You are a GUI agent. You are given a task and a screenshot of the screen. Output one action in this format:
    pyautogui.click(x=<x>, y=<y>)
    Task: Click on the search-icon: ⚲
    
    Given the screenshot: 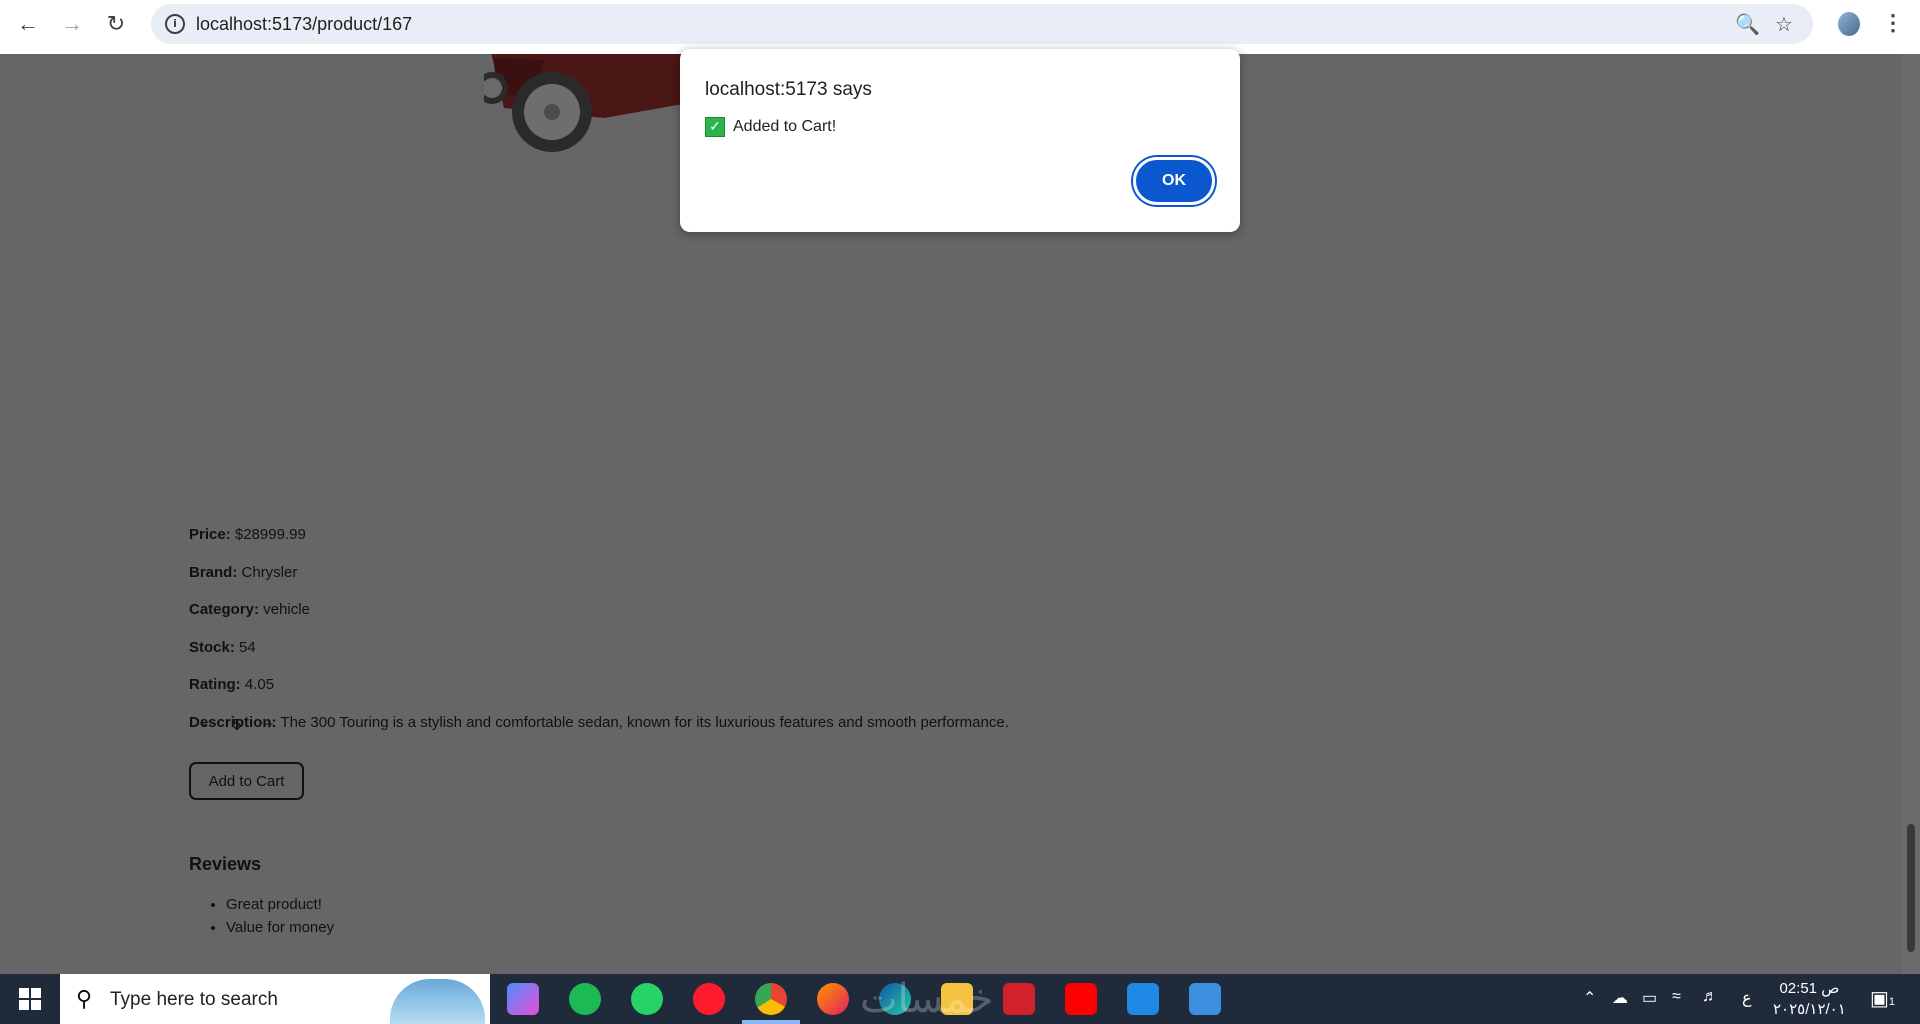 What is the action you would take?
    pyautogui.click(x=84, y=998)
    